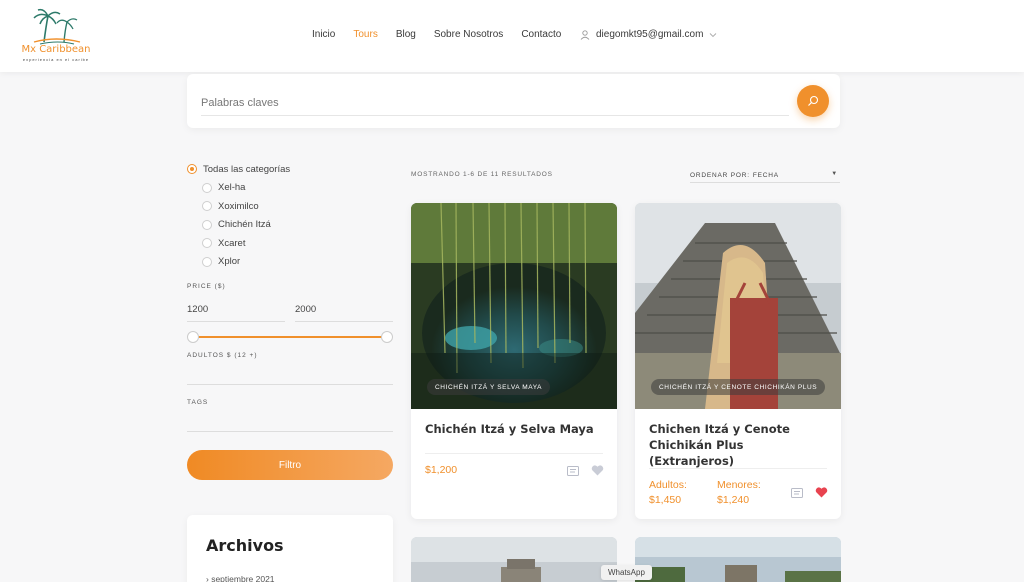 The height and width of the screenshot is (582, 1024). I want to click on category-option-xcaret: Xcaret, so click(290, 243).